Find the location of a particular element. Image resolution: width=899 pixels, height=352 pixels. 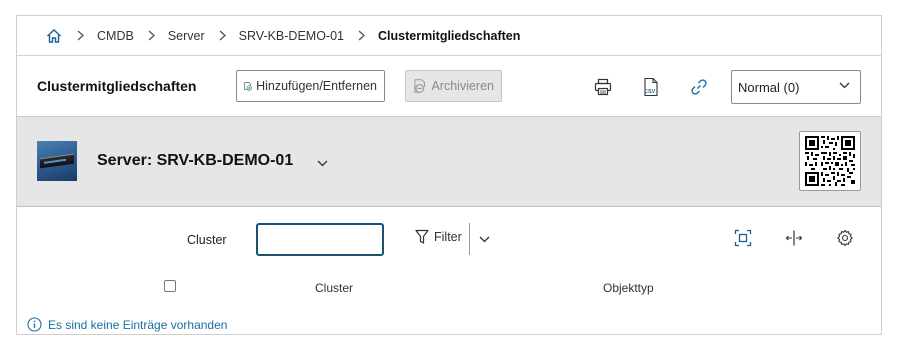

archive-icon is located at coordinates (420, 86).